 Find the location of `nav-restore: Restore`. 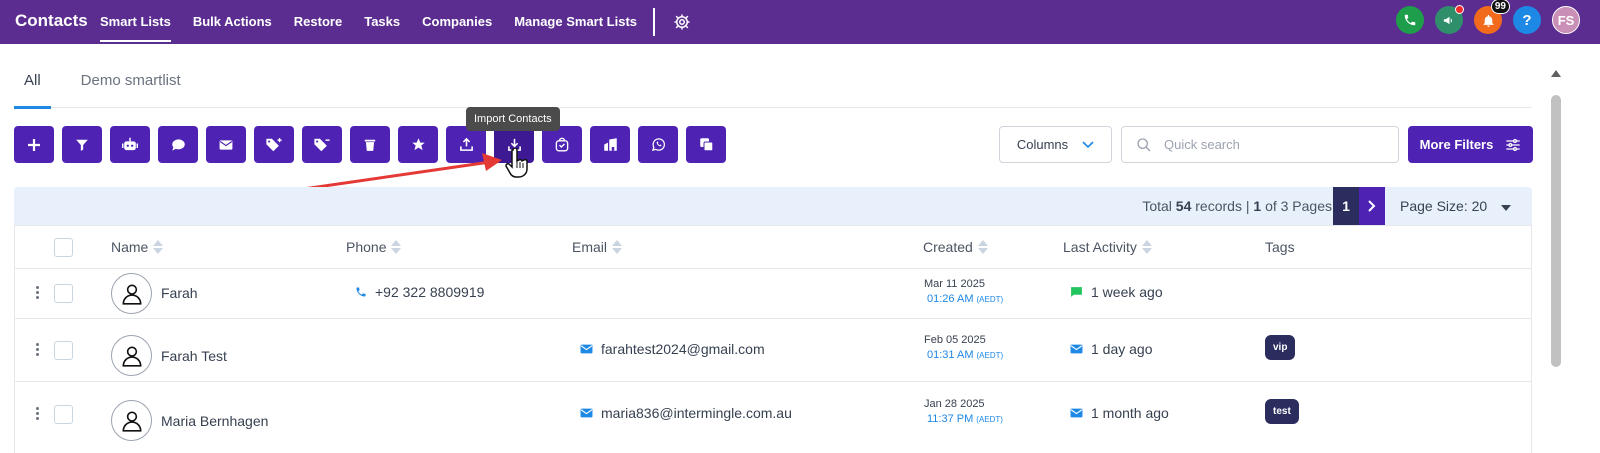

nav-restore: Restore is located at coordinates (318, 22).